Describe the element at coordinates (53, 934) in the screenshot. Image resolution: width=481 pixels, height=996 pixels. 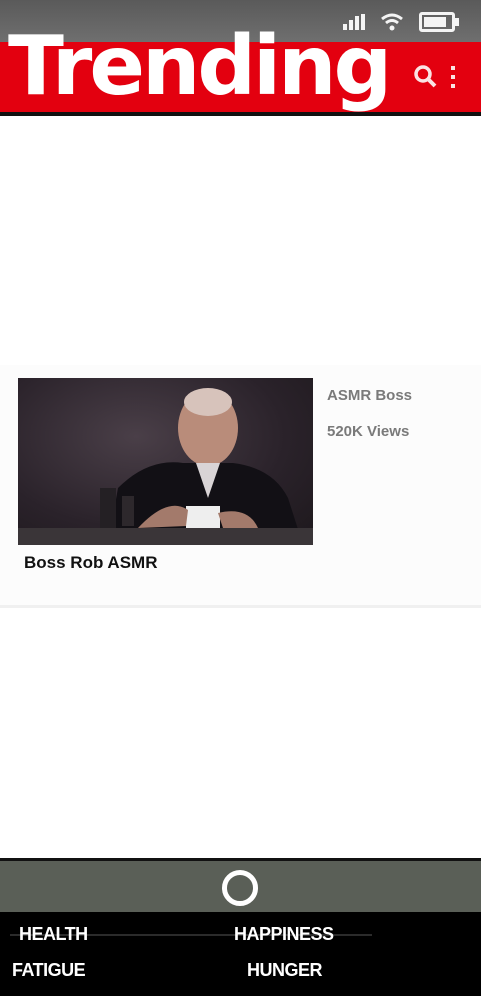
I see `health-label: HEALTH` at that location.